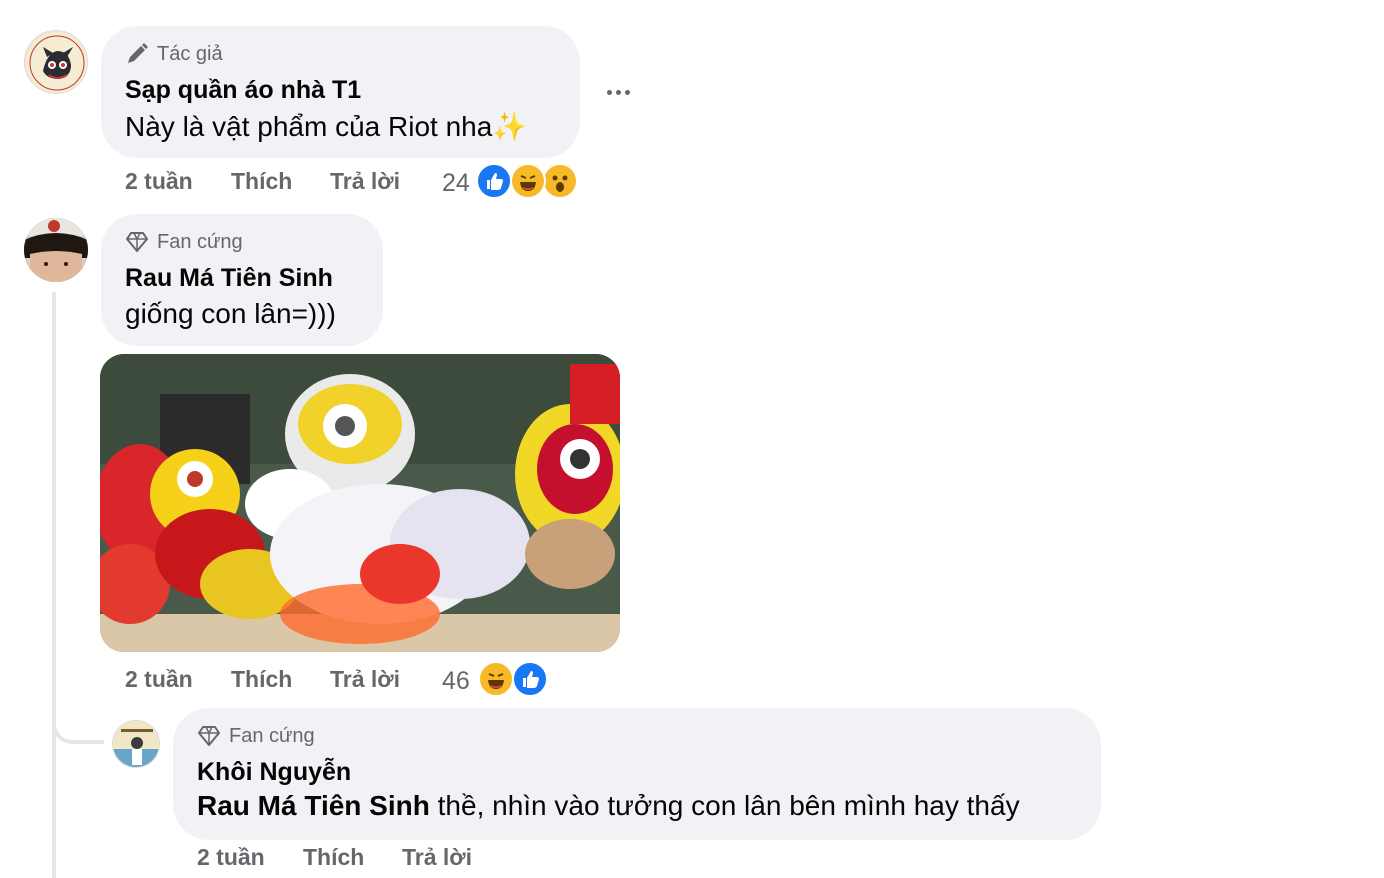  What do you see at coordinates (243, 90) in the screenshot?
I see `author-name: Sạp quần áo nhà T1` at bounding box center [243, 90].